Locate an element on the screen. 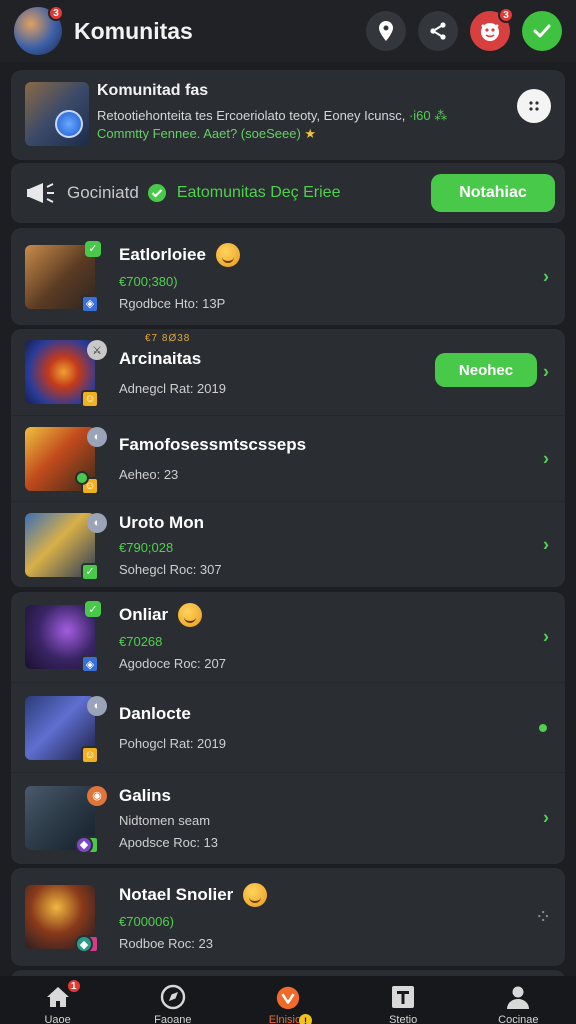  item-subtitle: Apodsce Roc: 13 is located at coordinates (169, 842).